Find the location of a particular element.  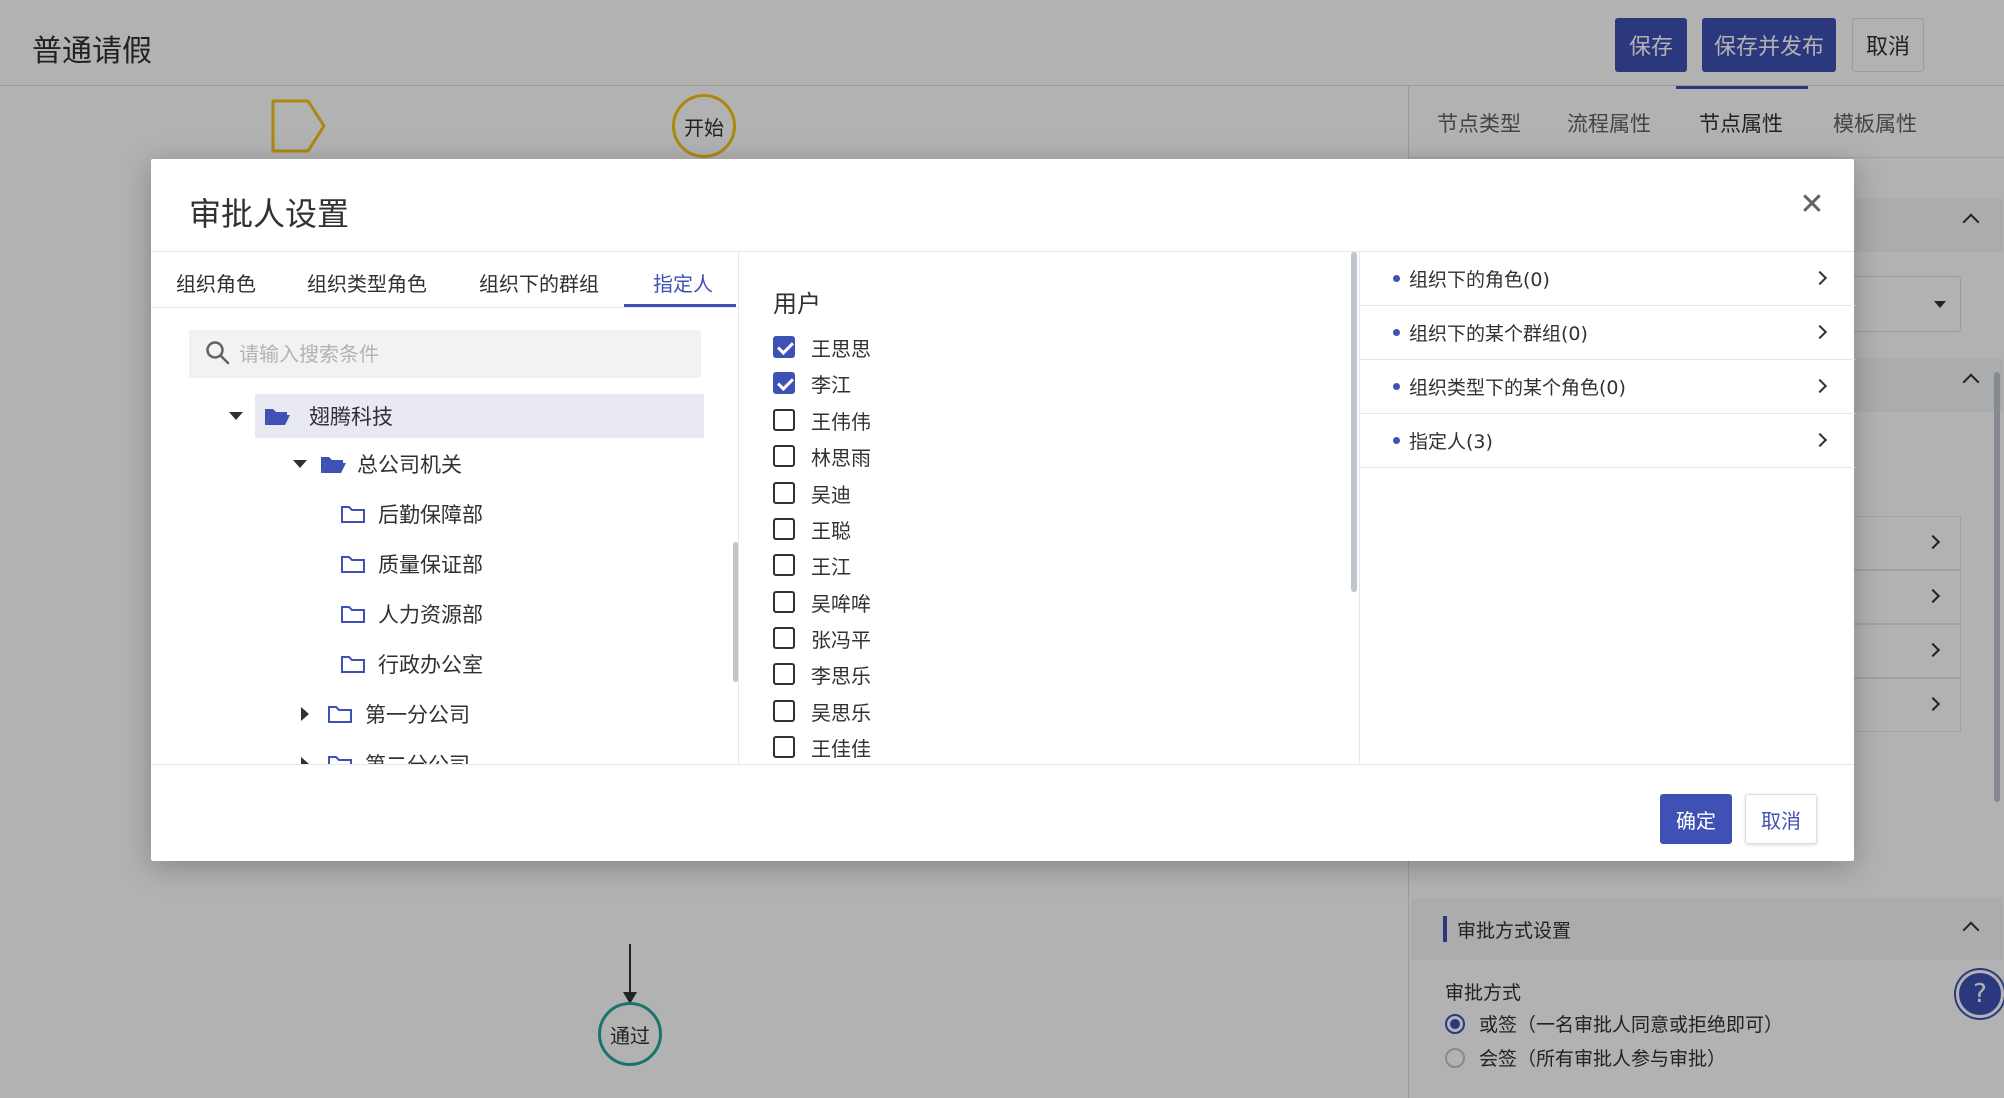

user-row: 李思乐 is located at coordinates (822, 674).